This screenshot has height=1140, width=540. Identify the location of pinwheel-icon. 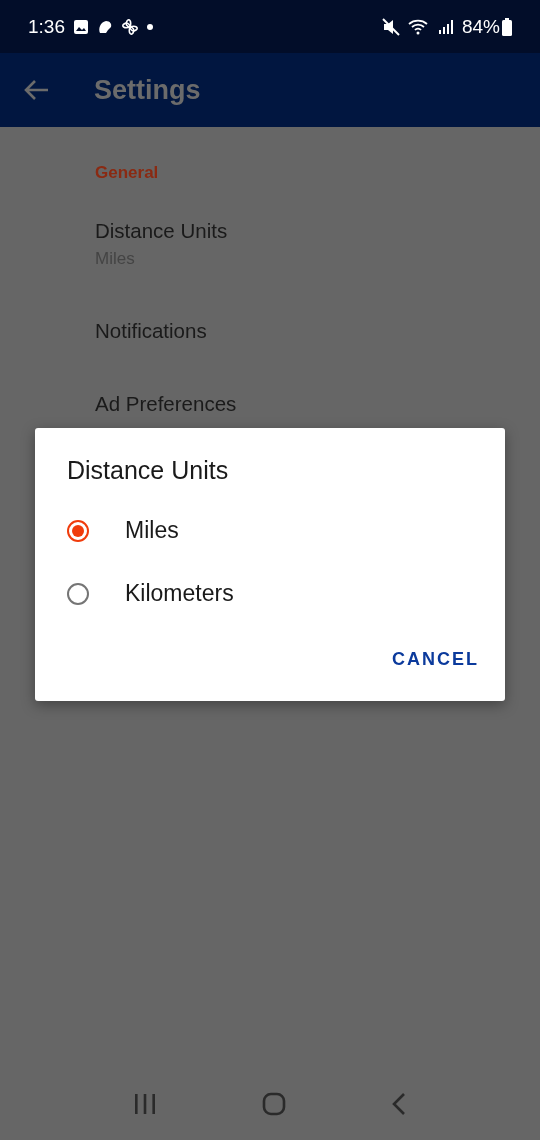
(130, 26).